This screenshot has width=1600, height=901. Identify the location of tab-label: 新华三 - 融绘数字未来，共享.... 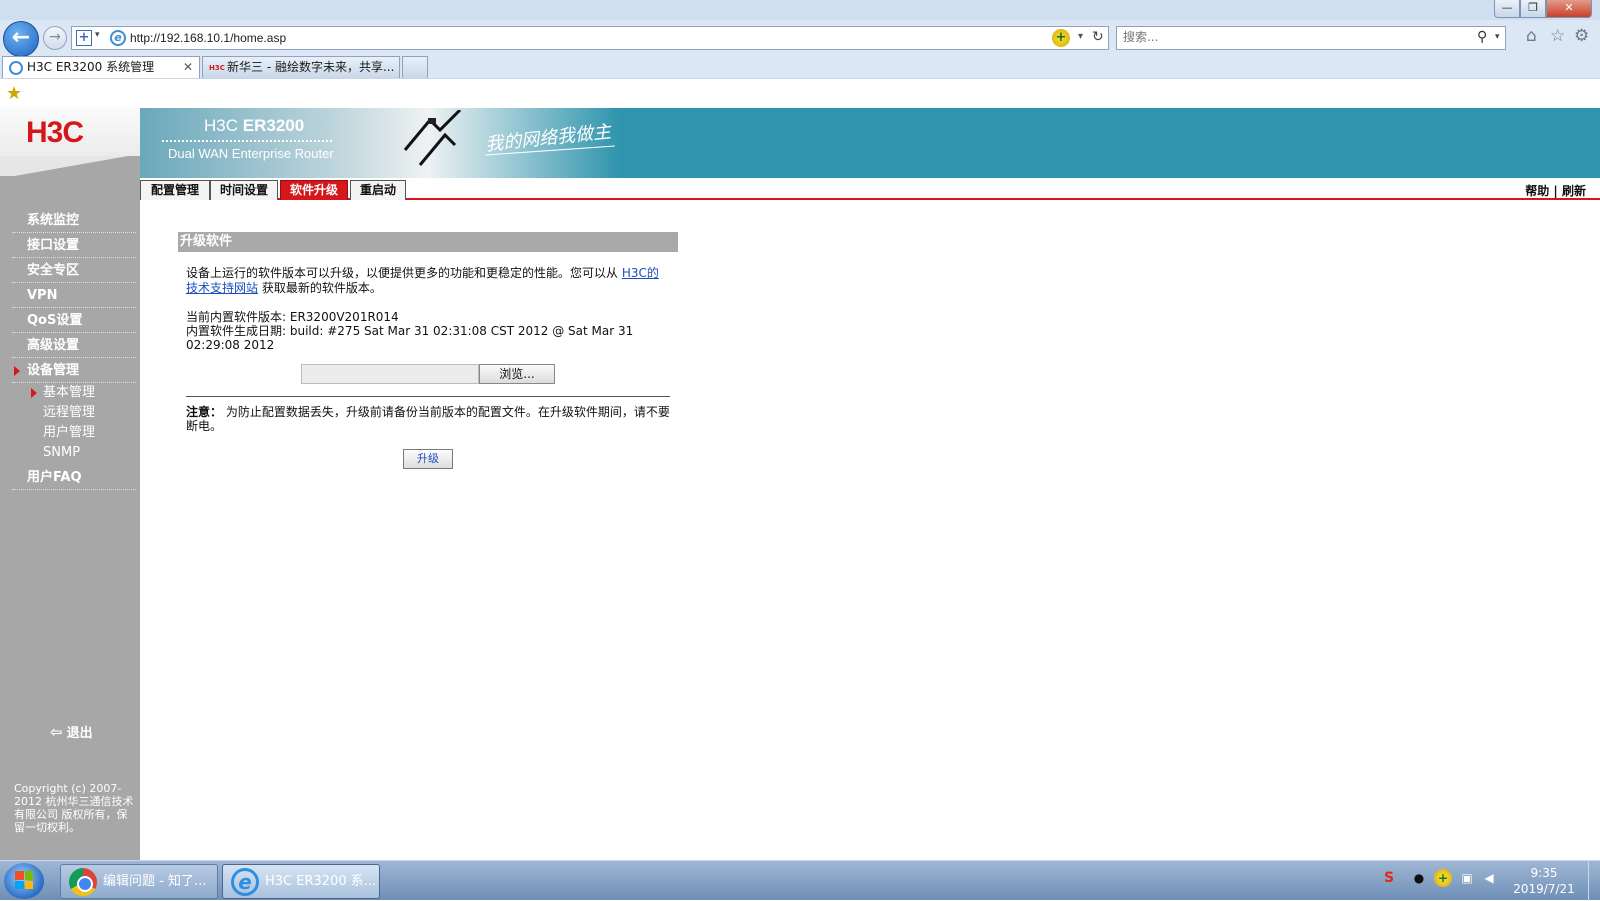
(311, 67).